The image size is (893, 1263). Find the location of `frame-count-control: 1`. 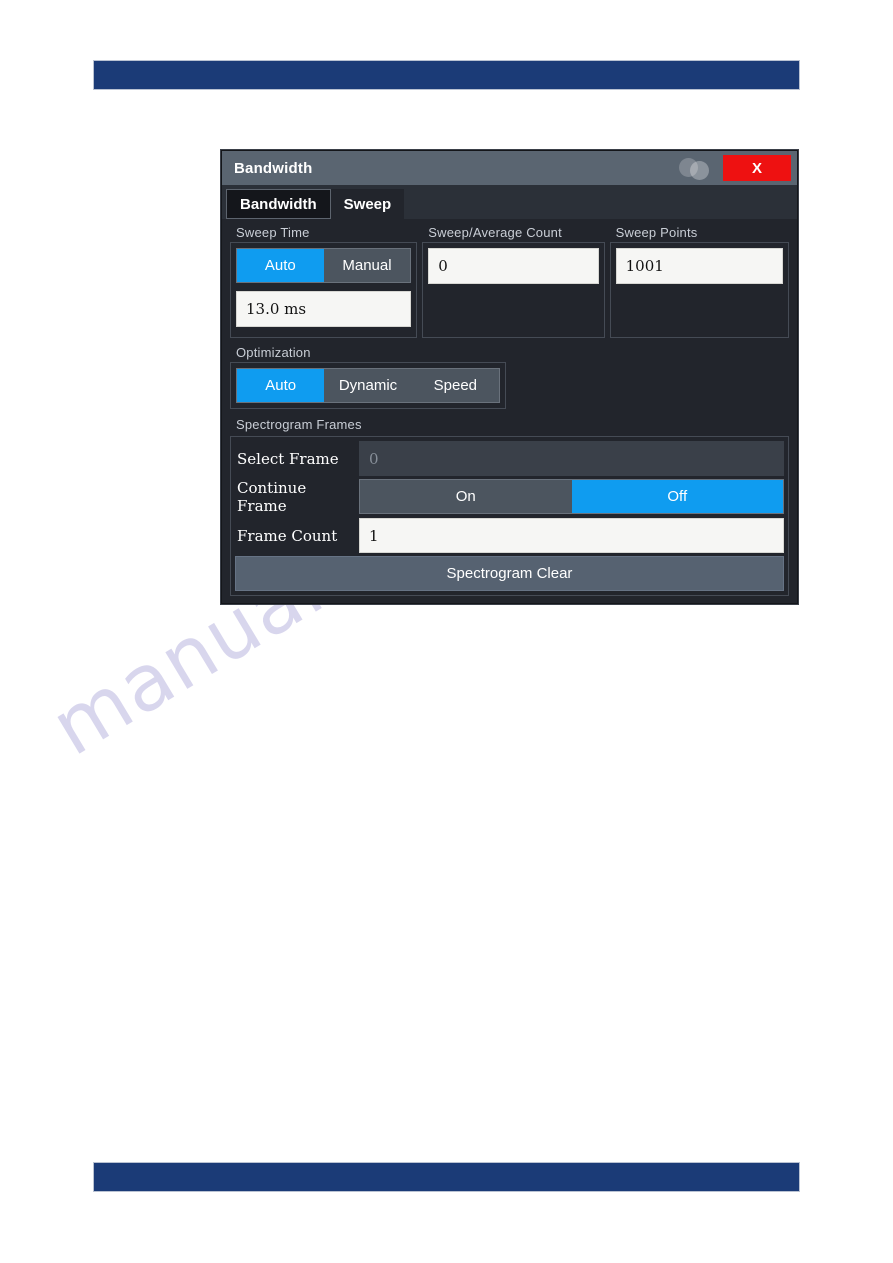

frame-count-control: 1 is located at coordinates (571, 535).